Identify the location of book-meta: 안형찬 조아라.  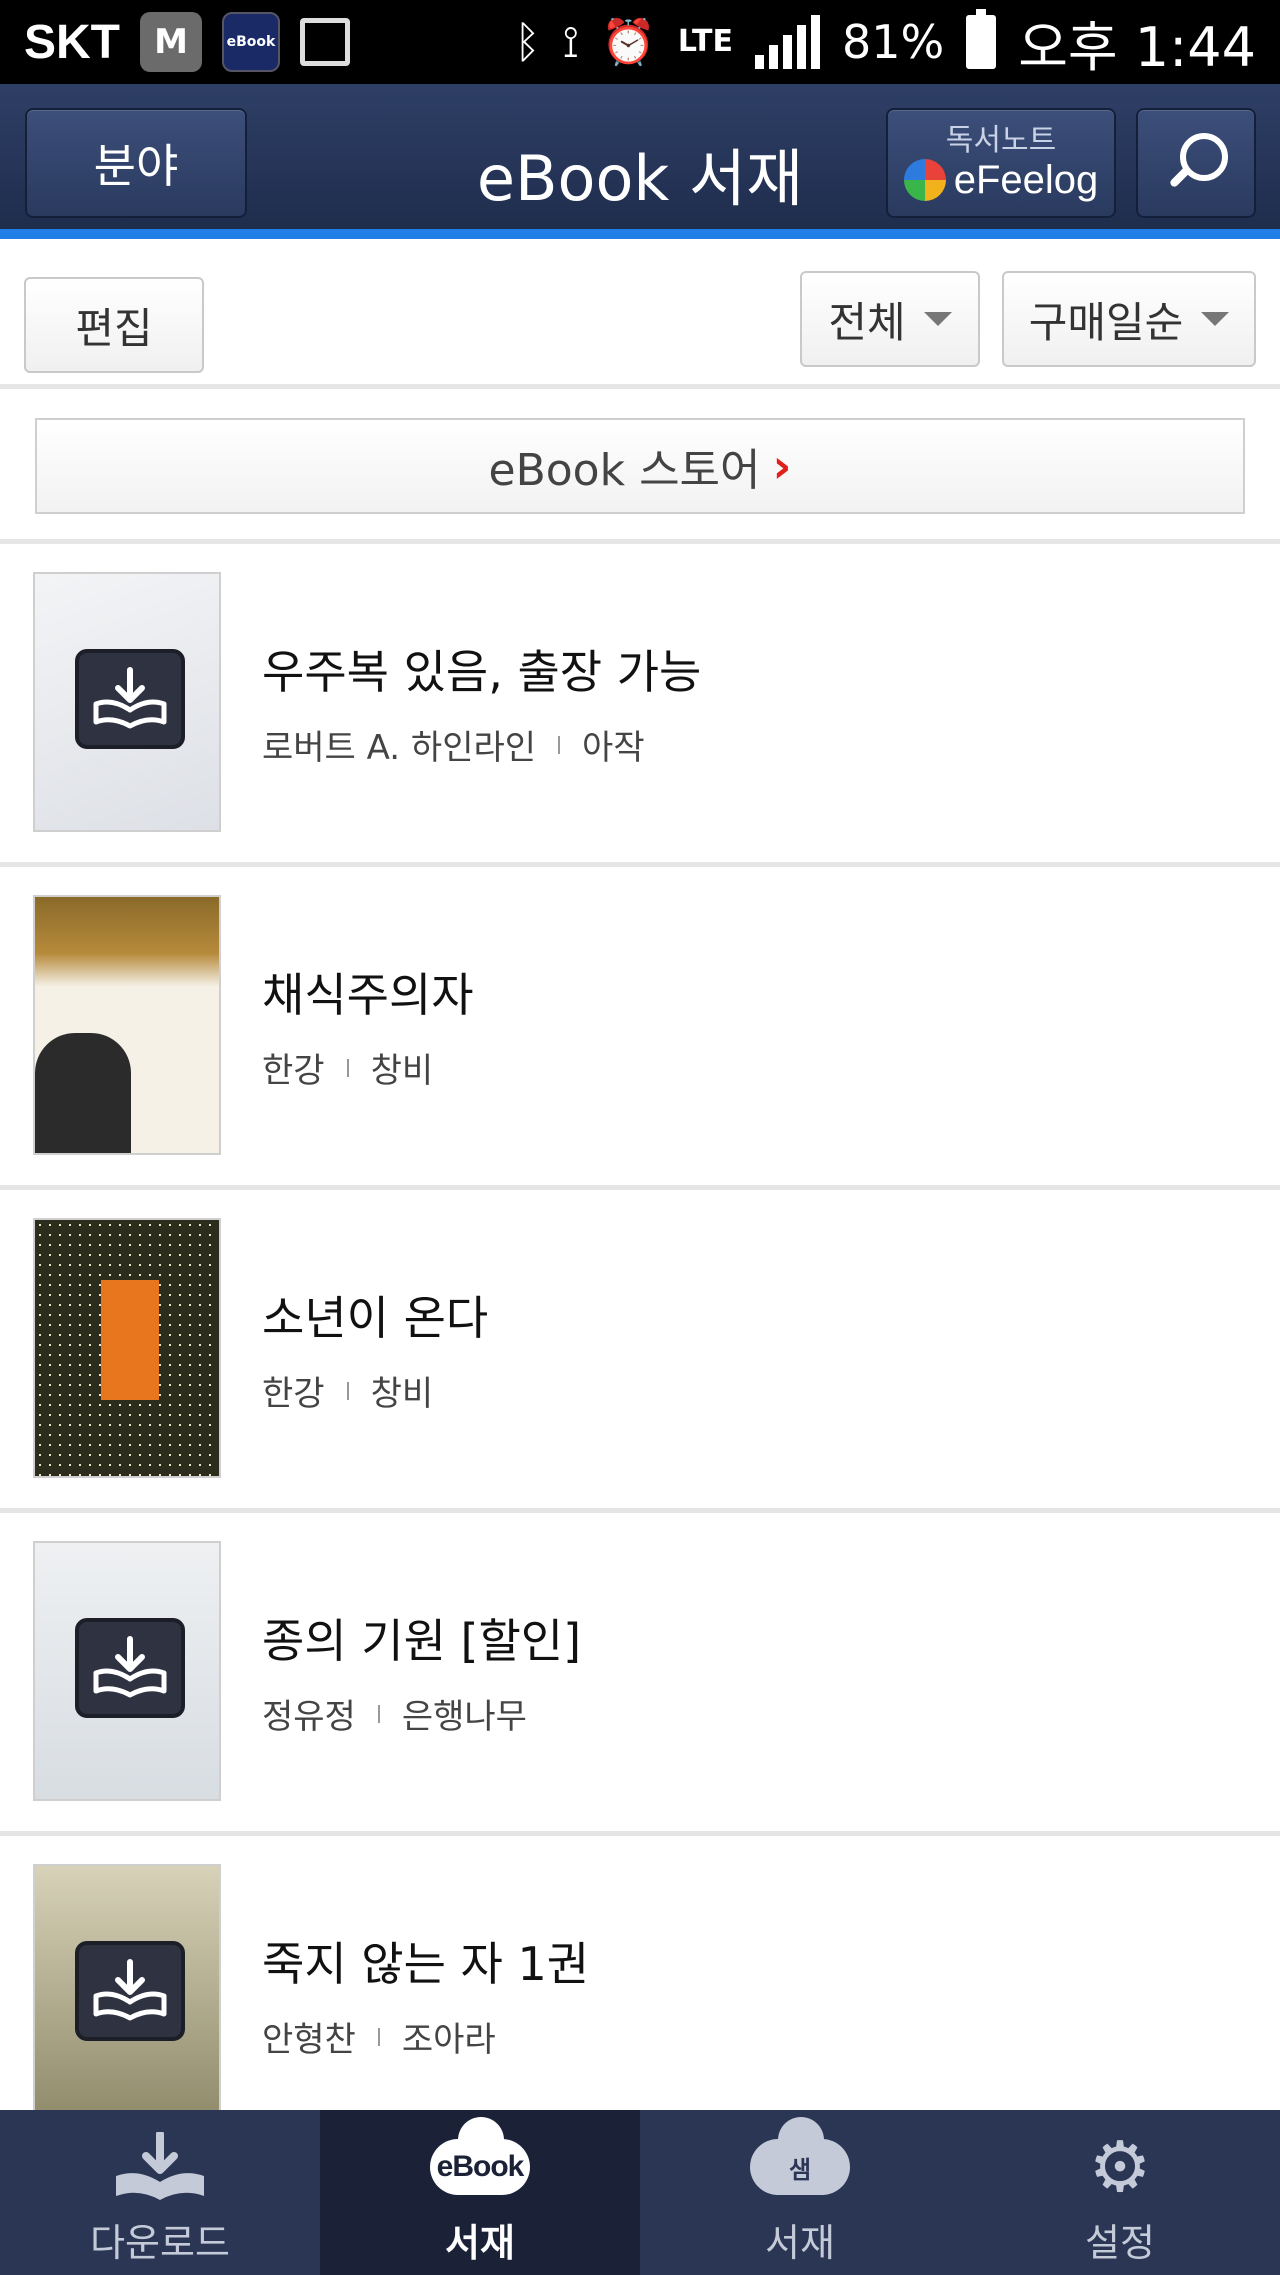
(379, 2036).